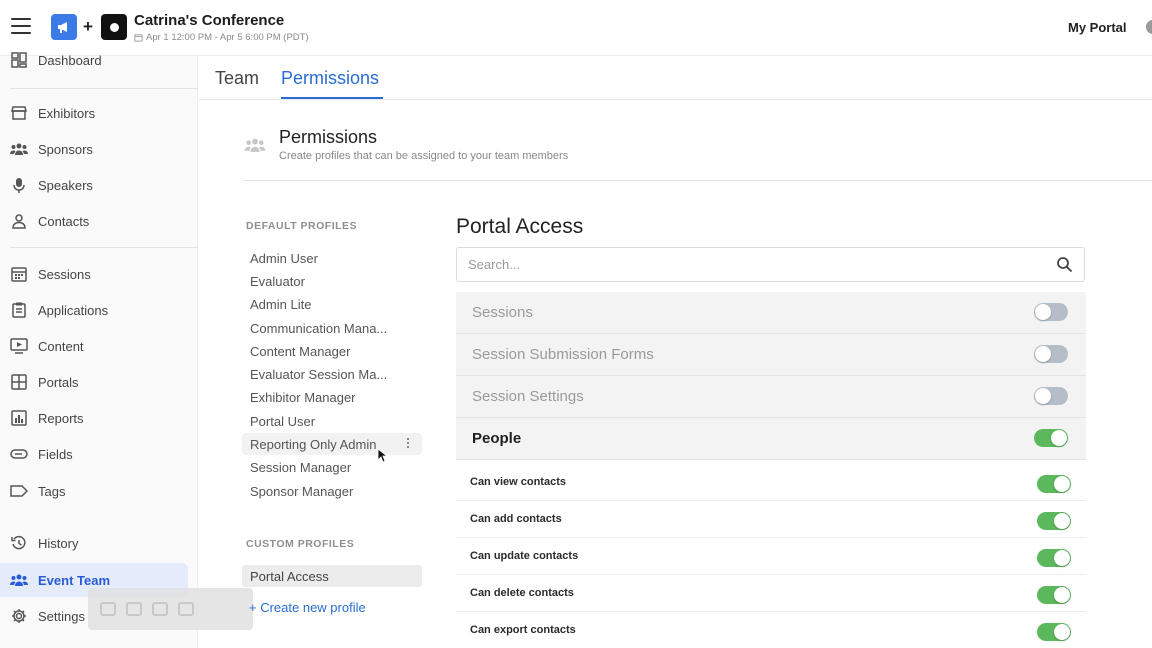 Image resolution: width=1152 pixels, height=648 pixels. I want to click on sidebar-item-label: Exhibitors, so click(67, 113).